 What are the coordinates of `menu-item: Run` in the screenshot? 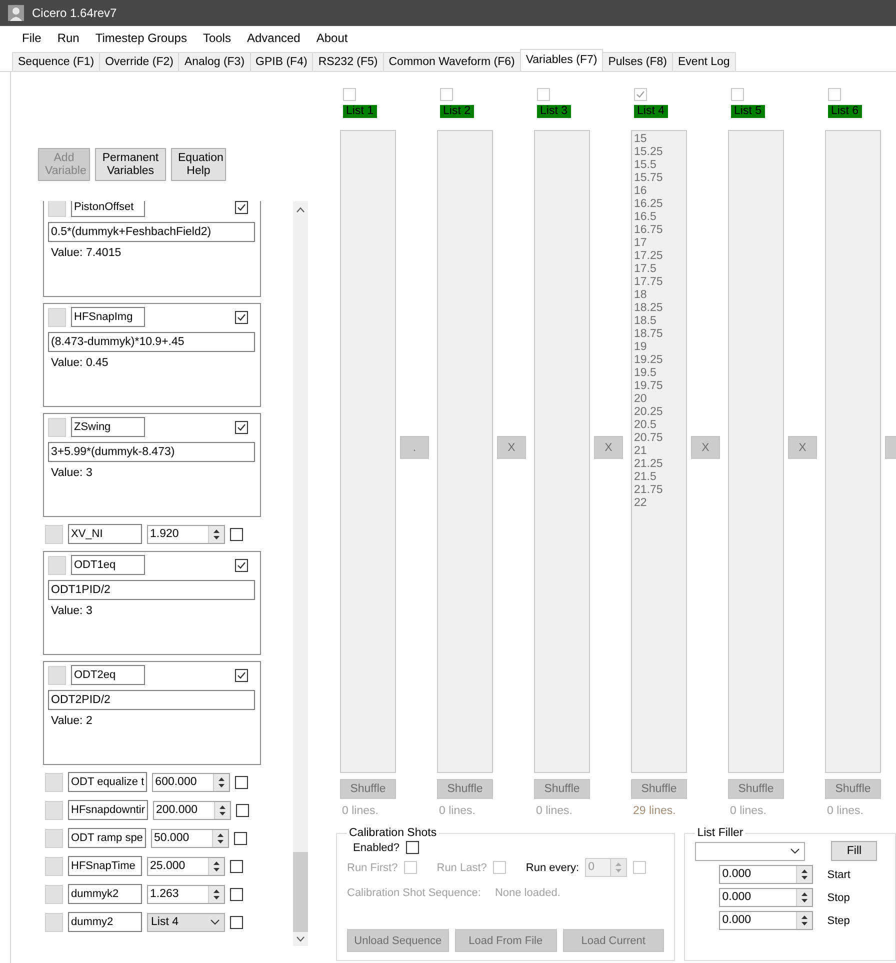 It's located at (68, 38).